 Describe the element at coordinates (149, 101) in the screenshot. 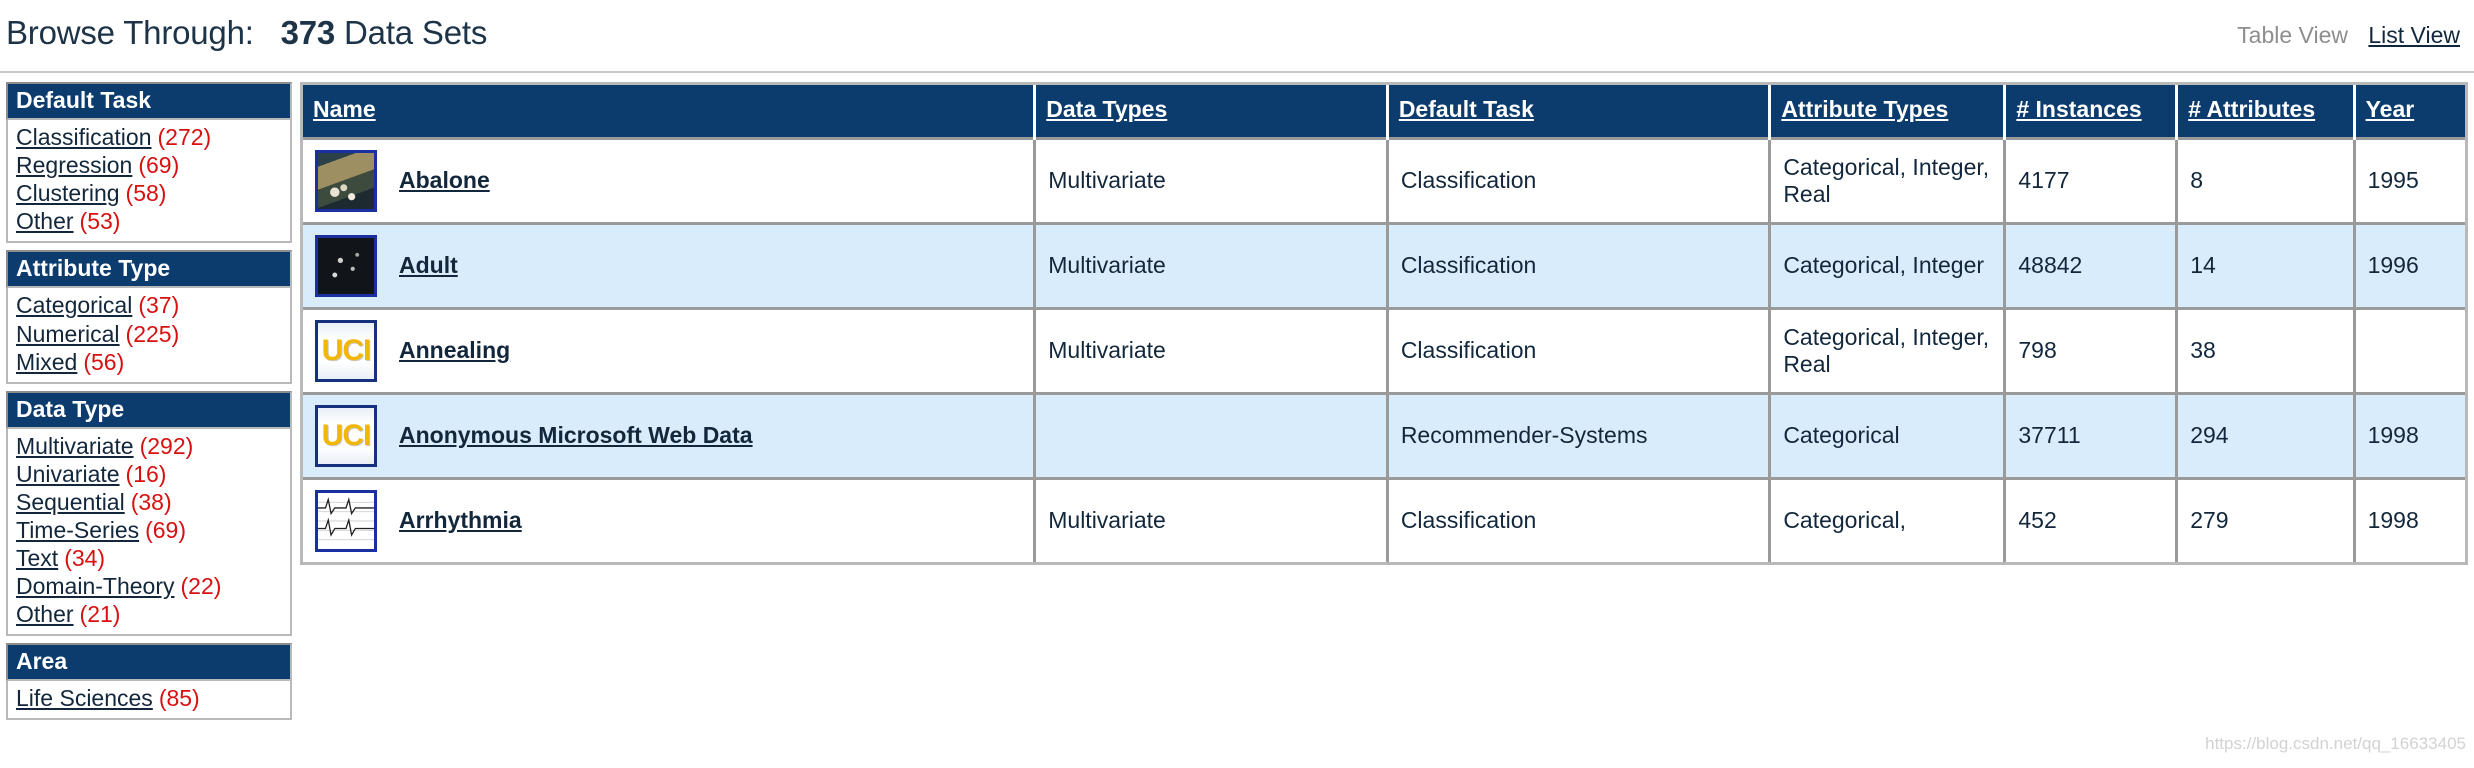

I see `facet-title: Default Task` at that location.